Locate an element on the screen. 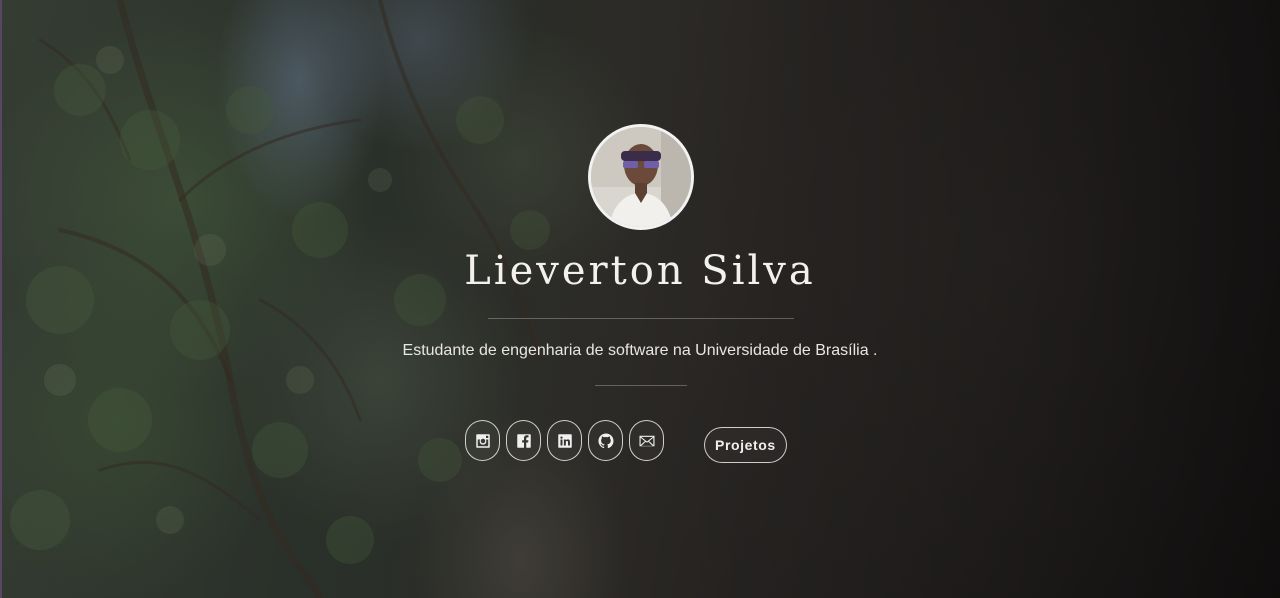 Image resolution: width=1280 pixels, height=598 pixels. email-button is located at coordinates (646, 440).